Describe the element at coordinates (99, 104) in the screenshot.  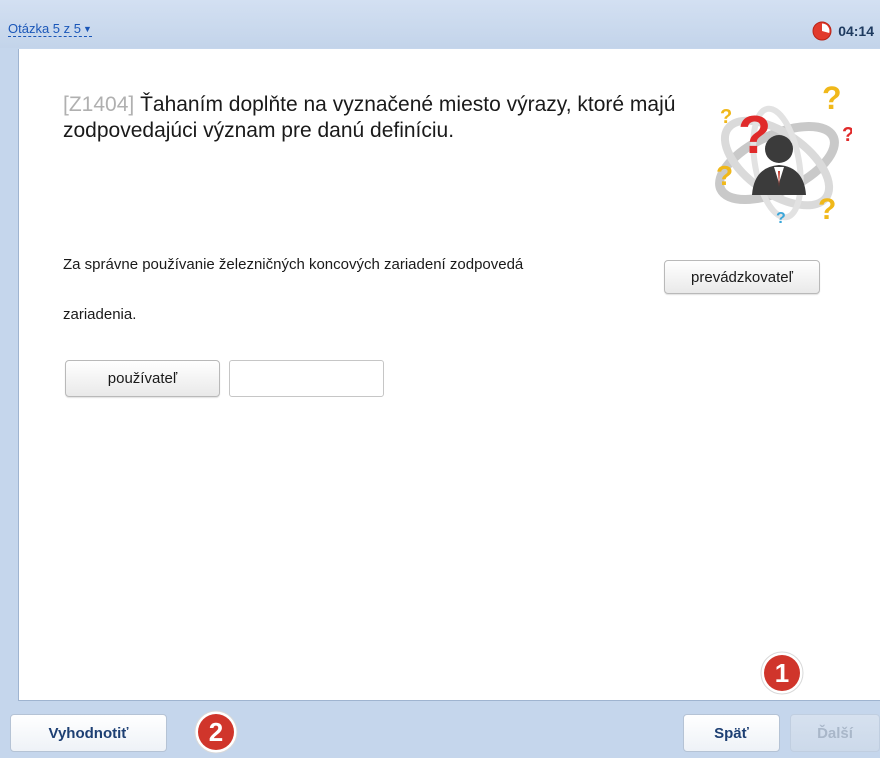
I see `question-code: [Z1404]` at that location.